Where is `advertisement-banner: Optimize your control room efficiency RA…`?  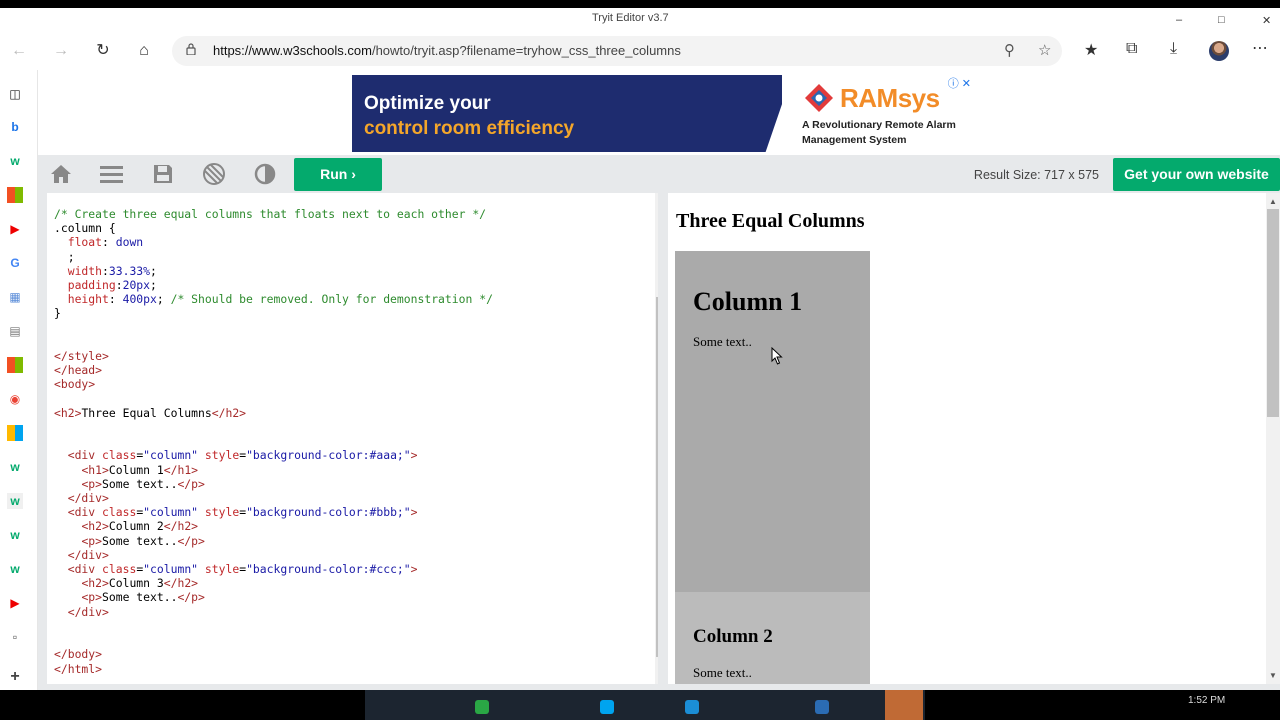 advertisement-banner: Optimize your control room efficiency RA… is located at coordinates (662, 113).